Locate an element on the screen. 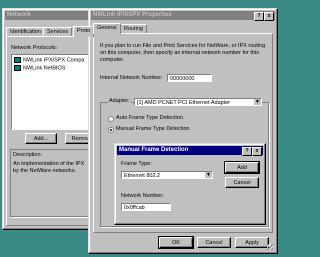  description-label: Description: is located at coordinates (28, 155).